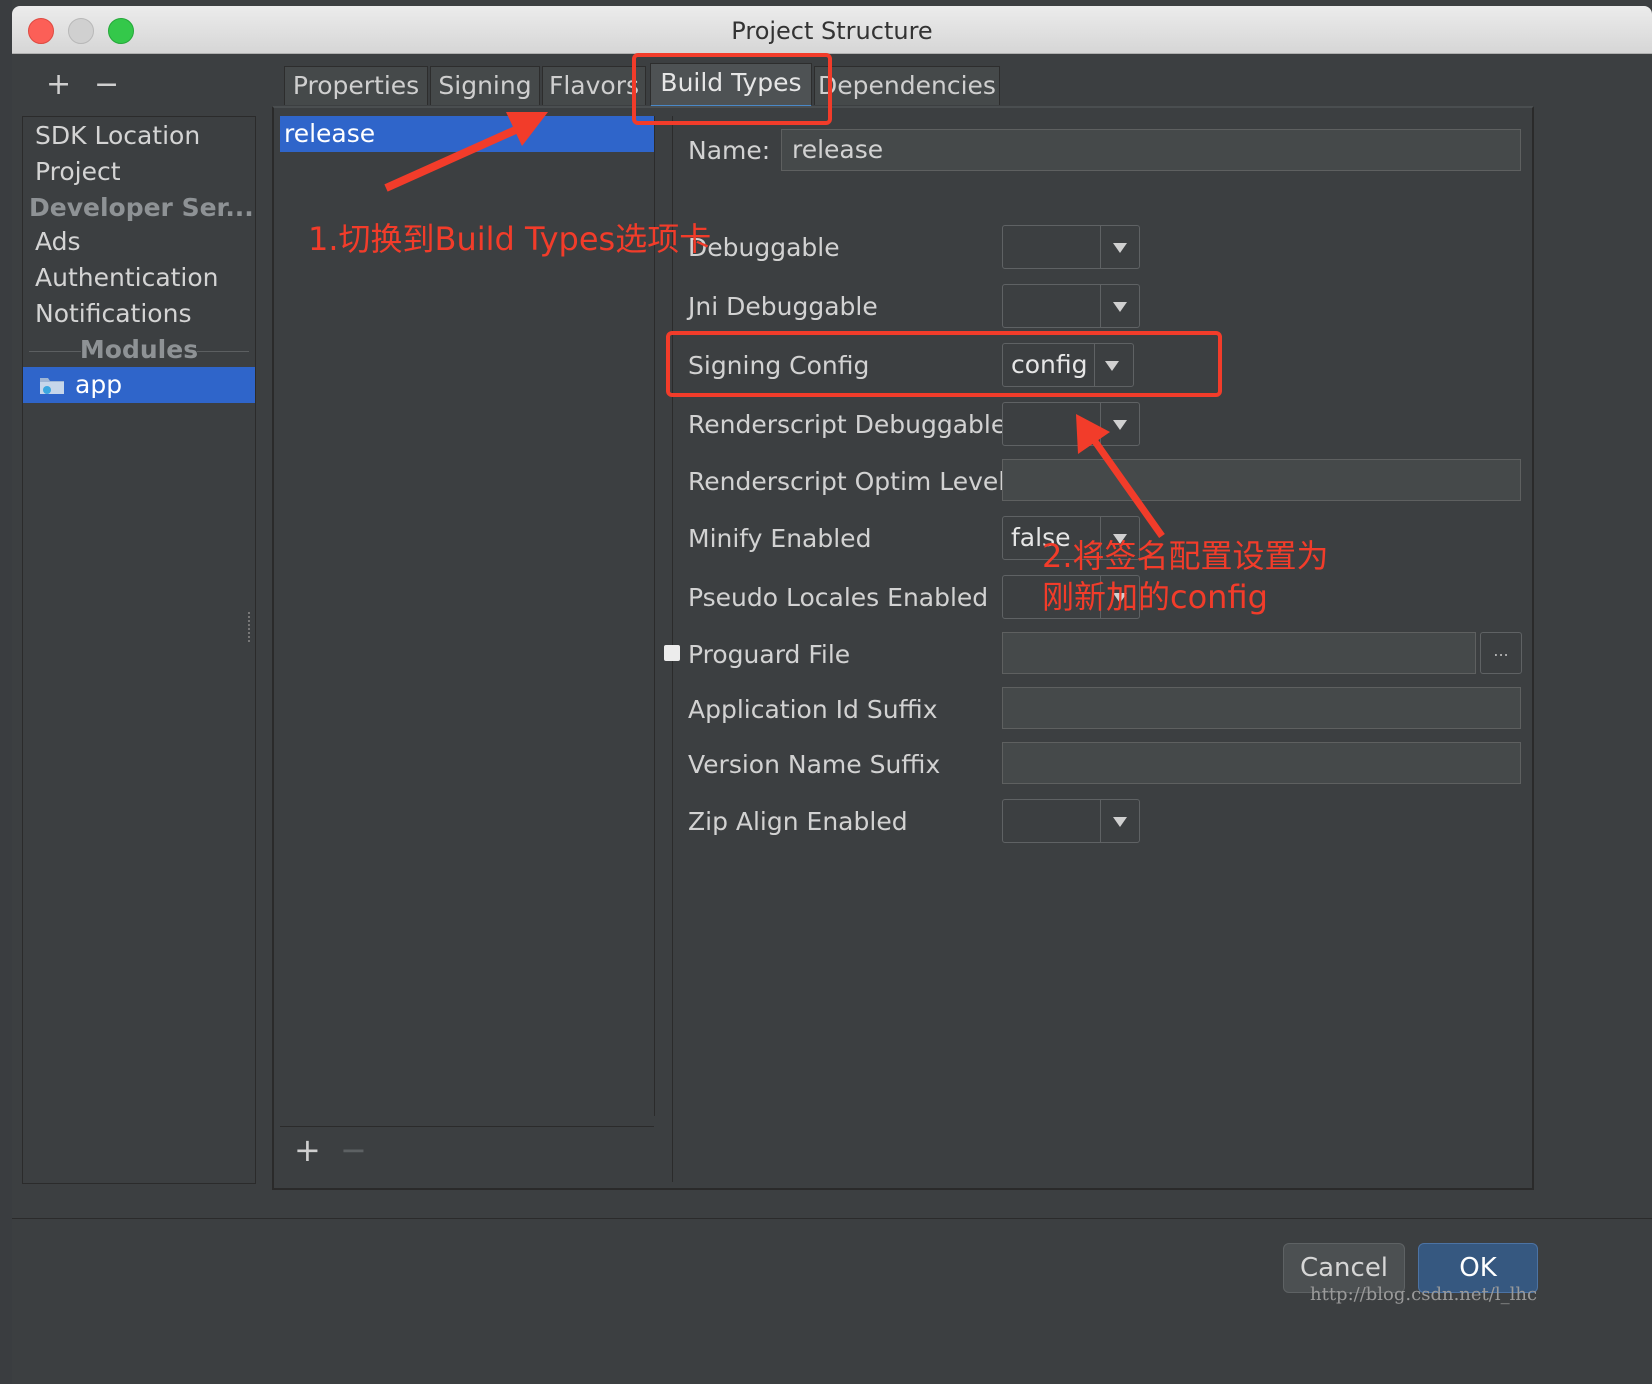 The image size is (1652, 1384). Describe the element at coordinates (1185, 556) in the screenshot. I see `annotation-step2-line1: 2.将签名配置设置为` at that location.